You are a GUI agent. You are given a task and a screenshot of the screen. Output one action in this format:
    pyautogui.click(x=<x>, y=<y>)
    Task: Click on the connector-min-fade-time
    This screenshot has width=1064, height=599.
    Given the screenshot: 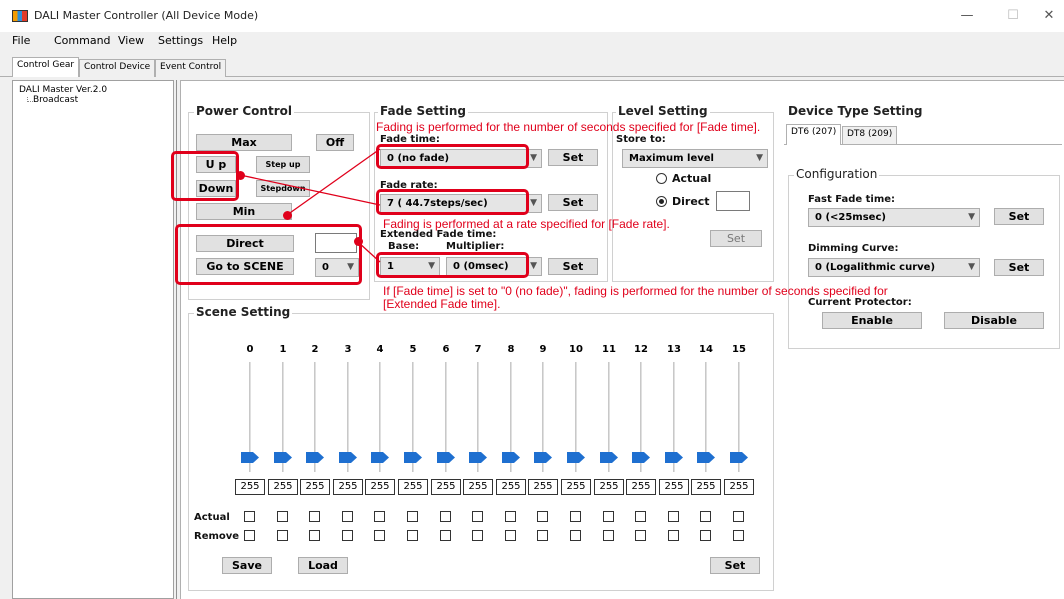 What is the action you would take?
    pyautogui.click(x=333, y=182)
    